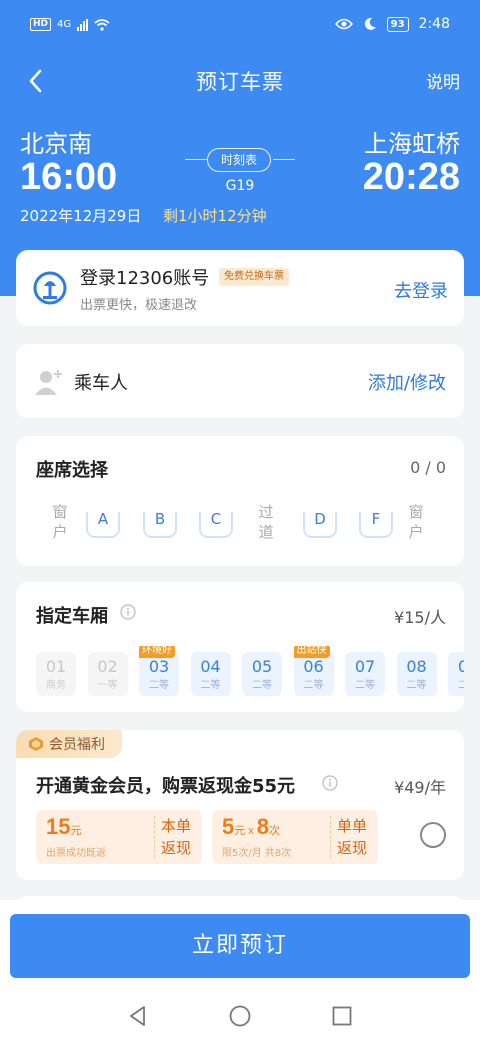  What do you see at coordinates (262, 666) in the screenshot?
I see `car-number: 05` at bounding box center [262, 666].